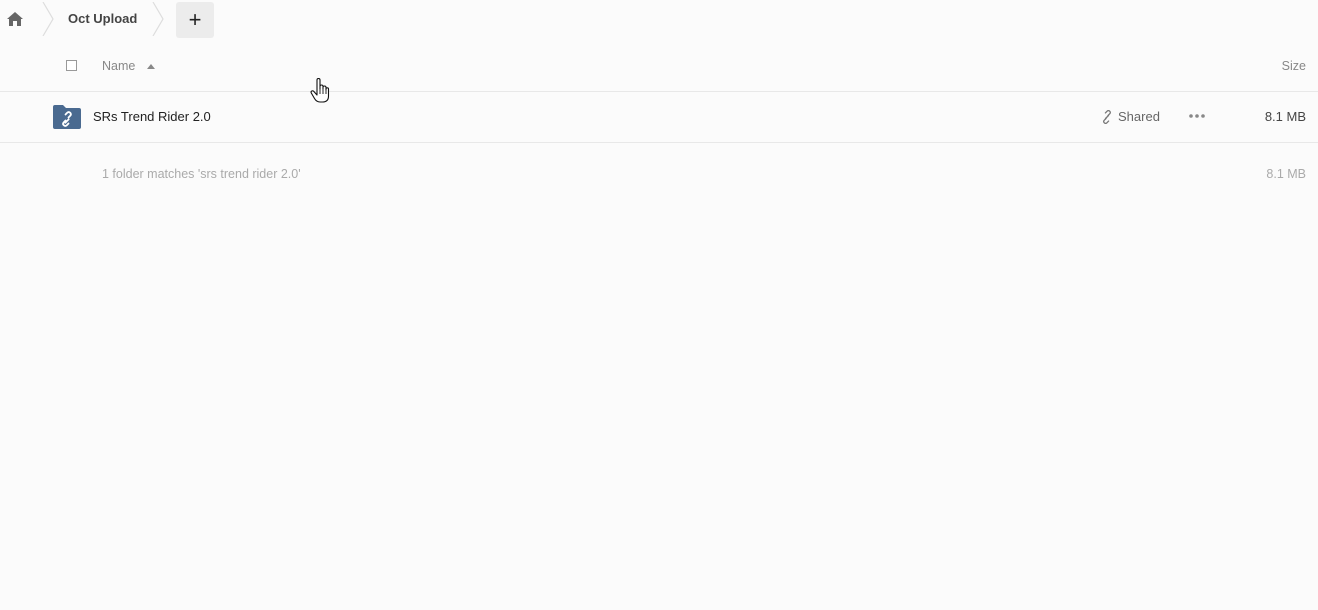 This screenshot has width=1318, height=610. I want to click on column-header-size: Size, so click(1294, 66).